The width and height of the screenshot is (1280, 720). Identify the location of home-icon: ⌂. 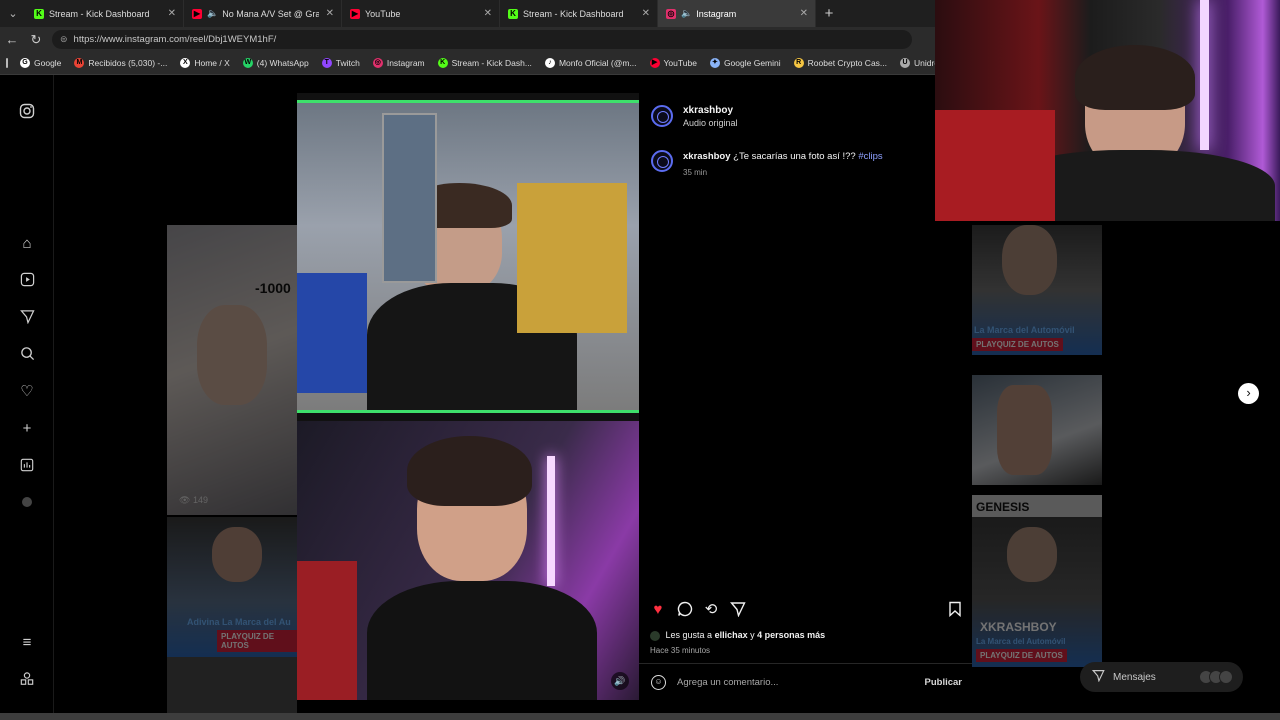
(27, 244).